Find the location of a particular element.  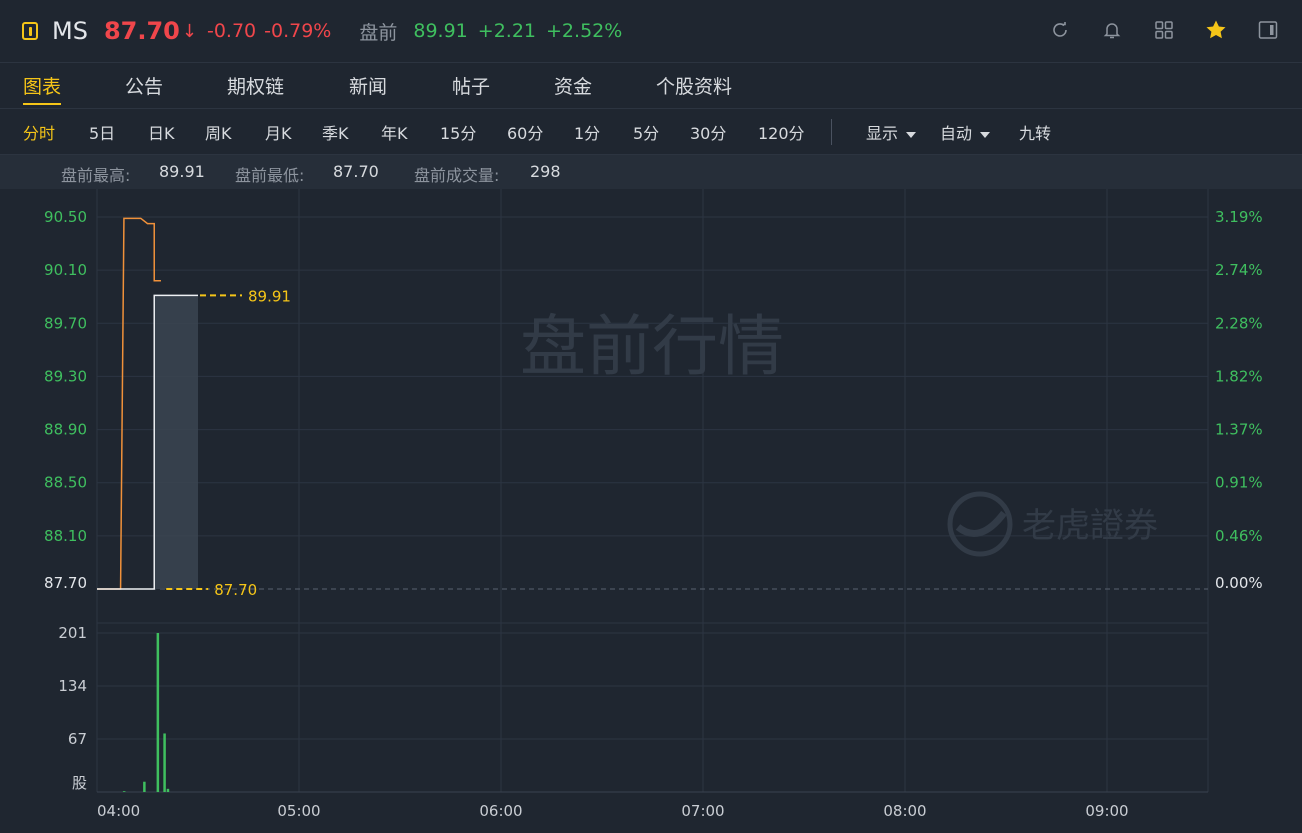

chart-series is located at coordinates (147, 504).